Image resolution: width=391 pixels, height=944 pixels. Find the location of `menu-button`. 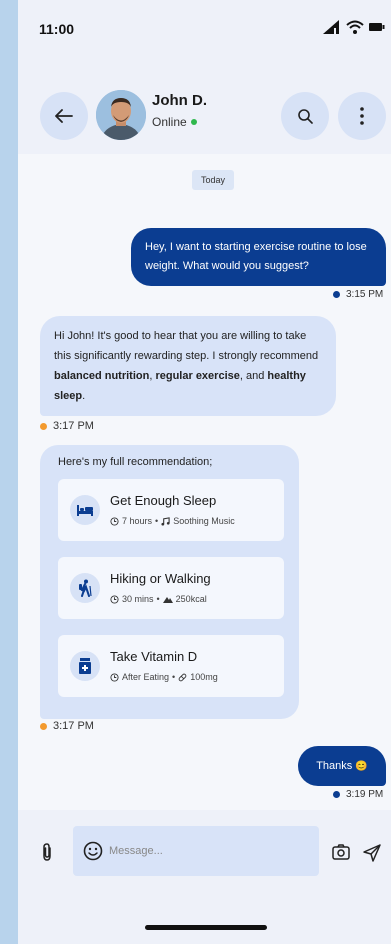

menu-button is located at coordinates (362, 116).